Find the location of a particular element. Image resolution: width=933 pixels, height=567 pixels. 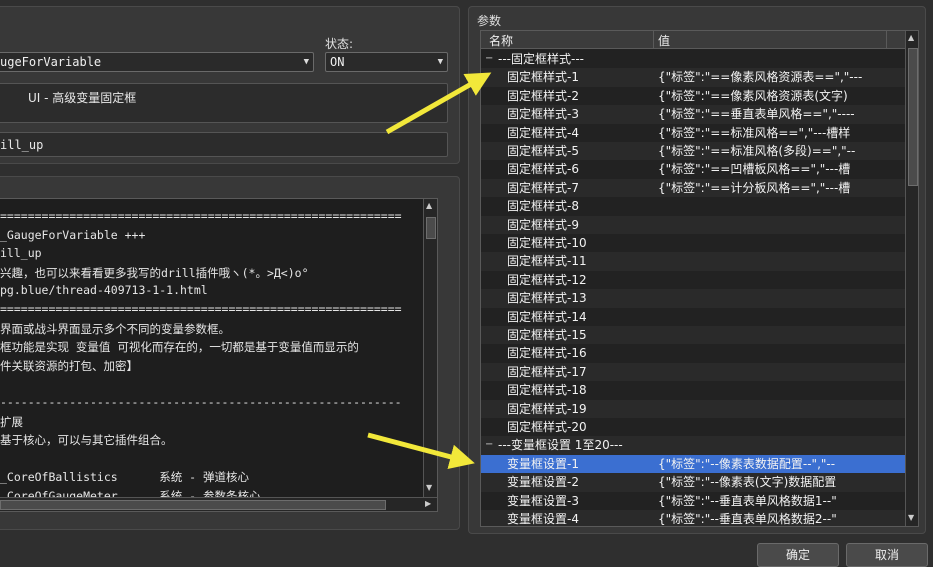

annotation-arrows is located at coordinates (429, 270).